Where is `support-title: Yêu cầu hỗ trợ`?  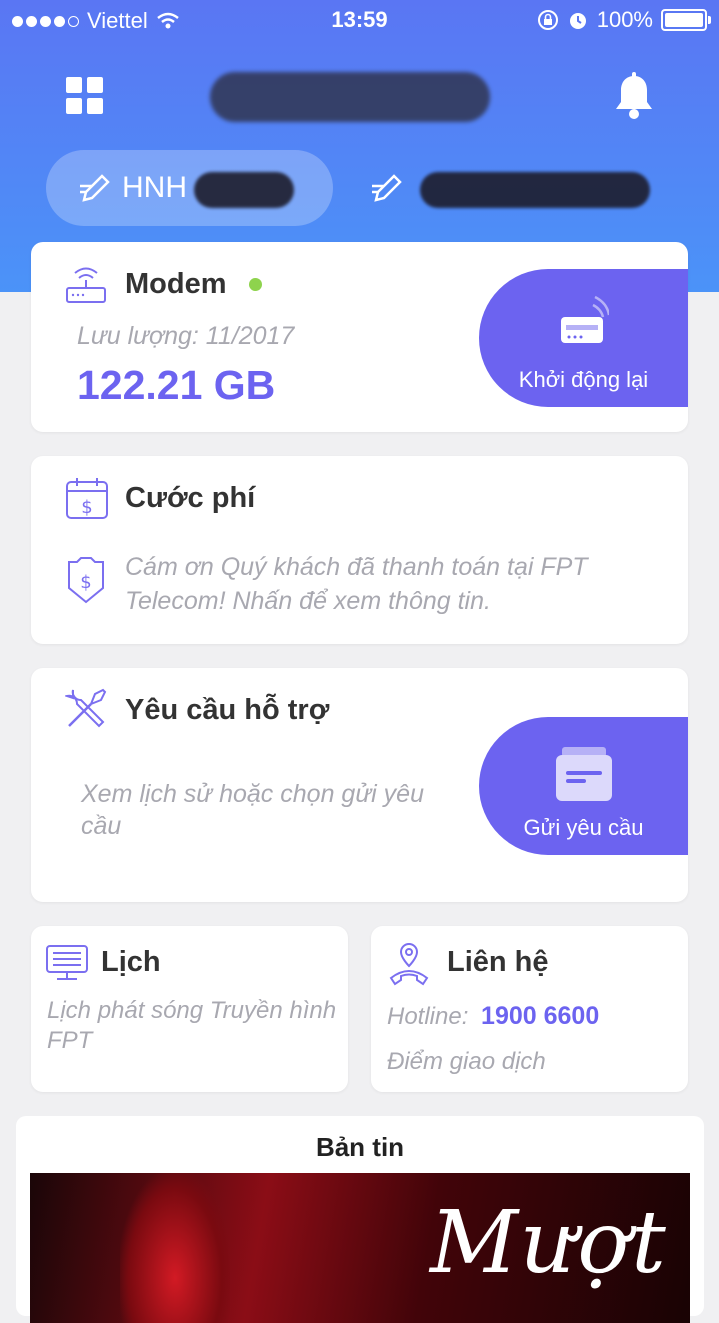
support-title: Yêu cầu hỗ trợ is located at coordinates (227, 710).